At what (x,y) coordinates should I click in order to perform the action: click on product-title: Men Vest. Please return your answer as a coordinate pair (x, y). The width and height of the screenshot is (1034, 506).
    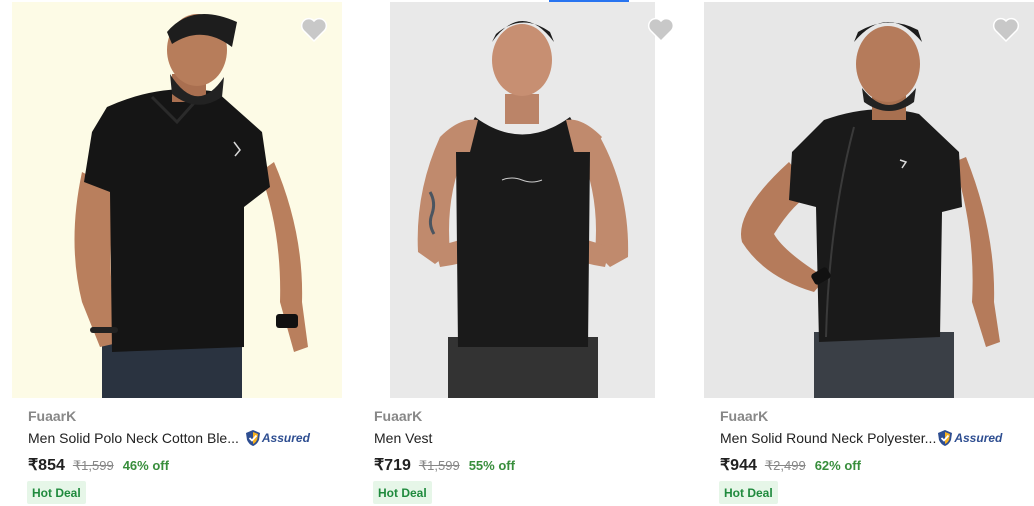
    Looking at the image, I should click on (403, 438).